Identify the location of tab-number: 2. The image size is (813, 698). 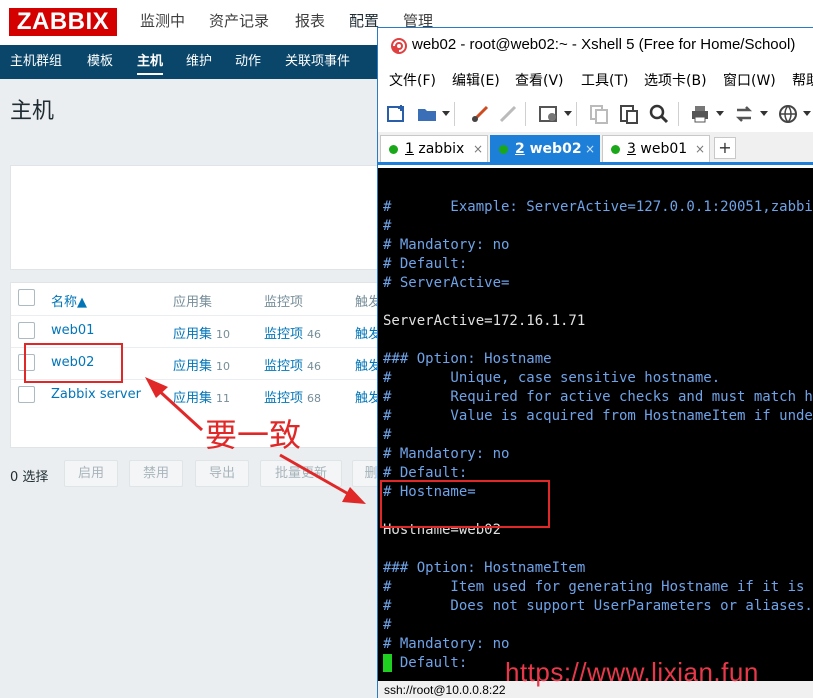
(520, 149).